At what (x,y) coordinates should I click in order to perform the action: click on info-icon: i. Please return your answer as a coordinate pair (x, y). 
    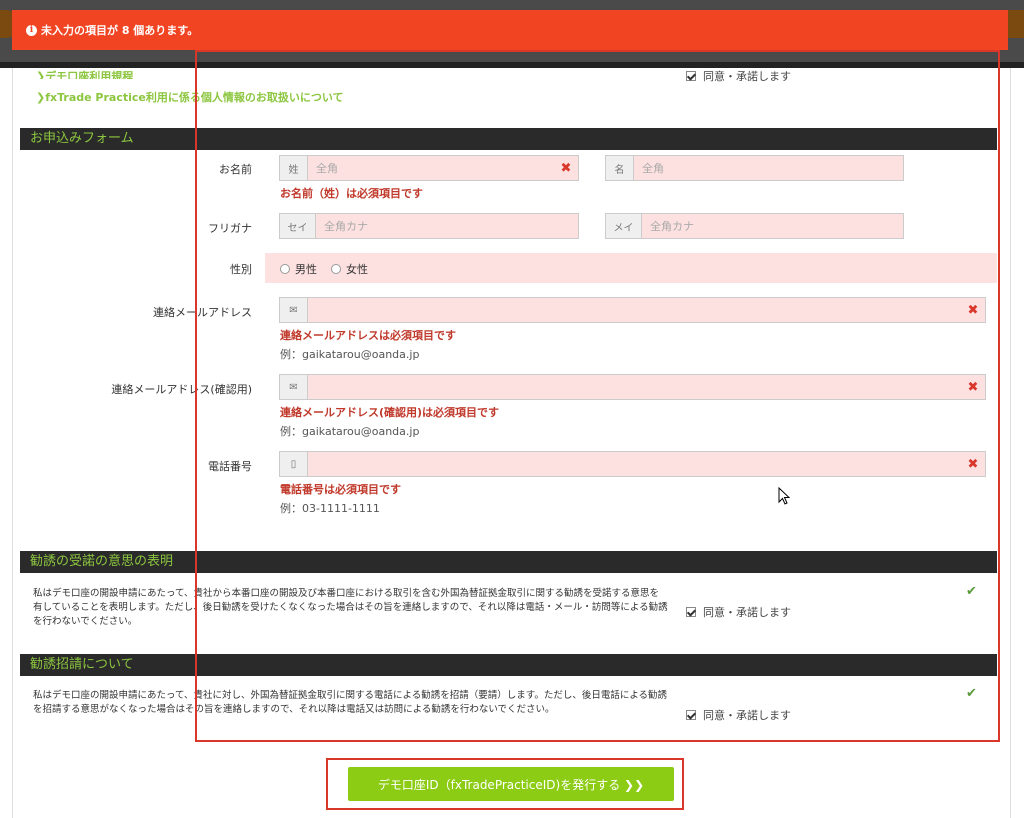
    Looking at the image, I should click on (31, 30).